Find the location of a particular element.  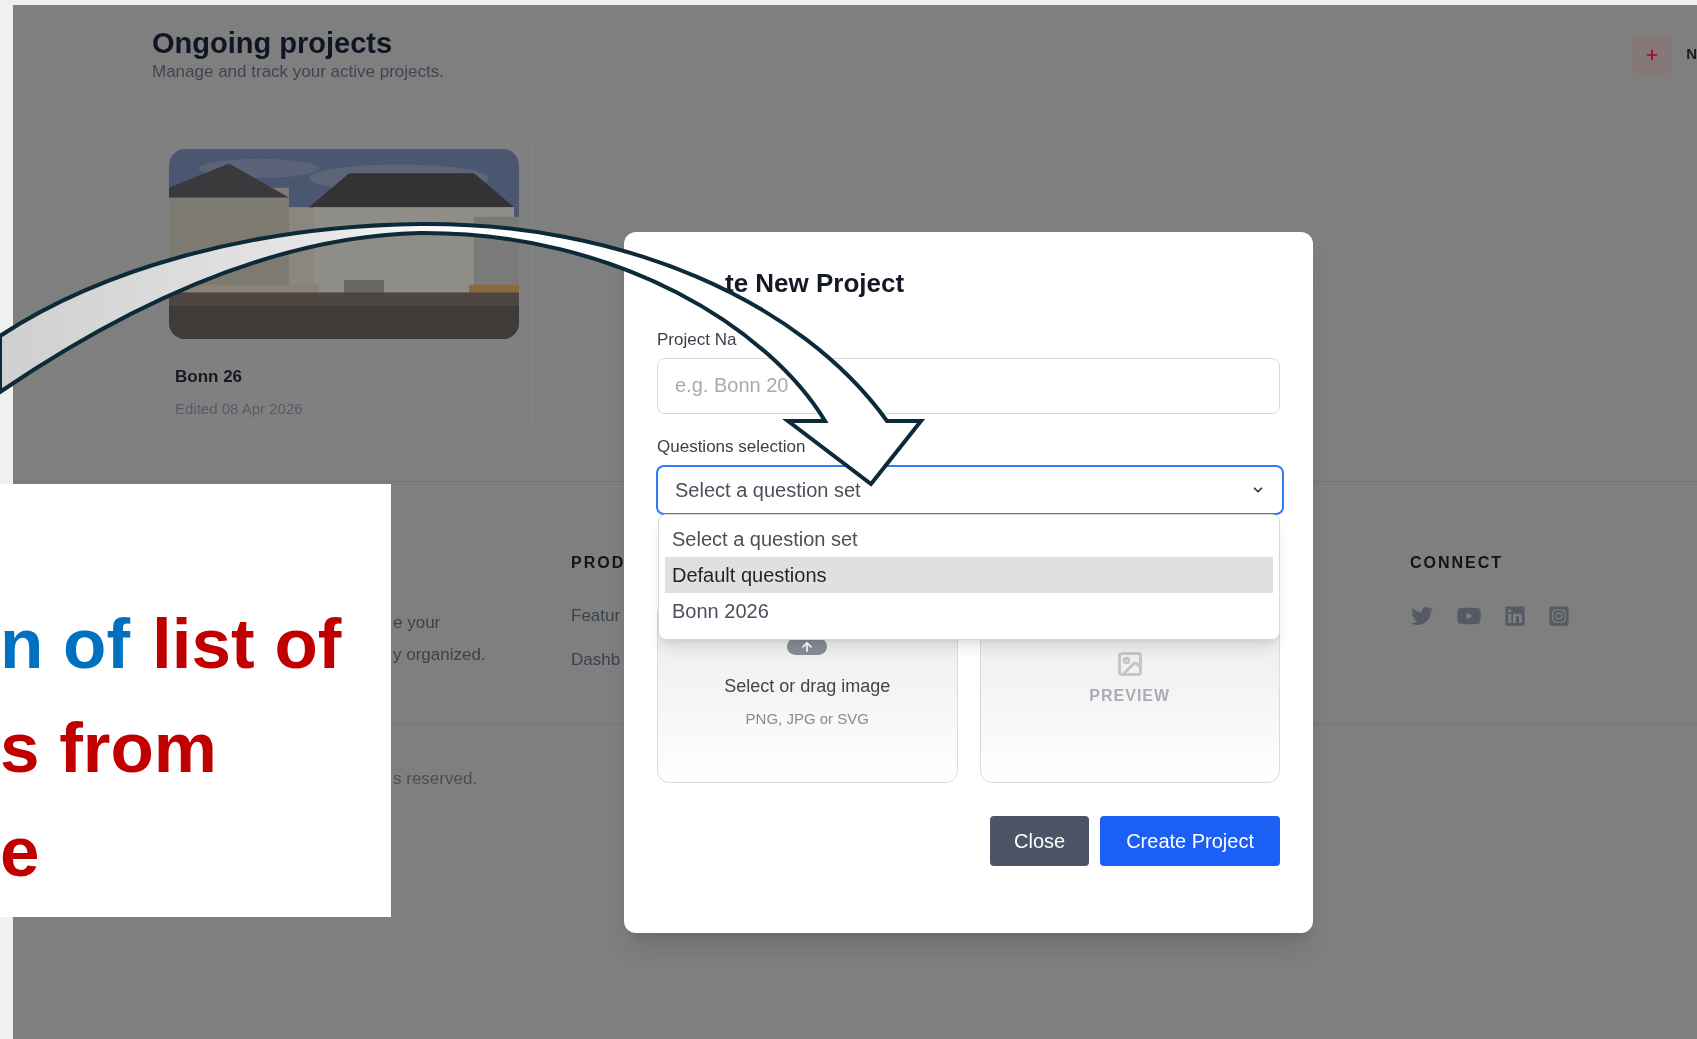

youtube-icon is located at coordinates (1469, 616).